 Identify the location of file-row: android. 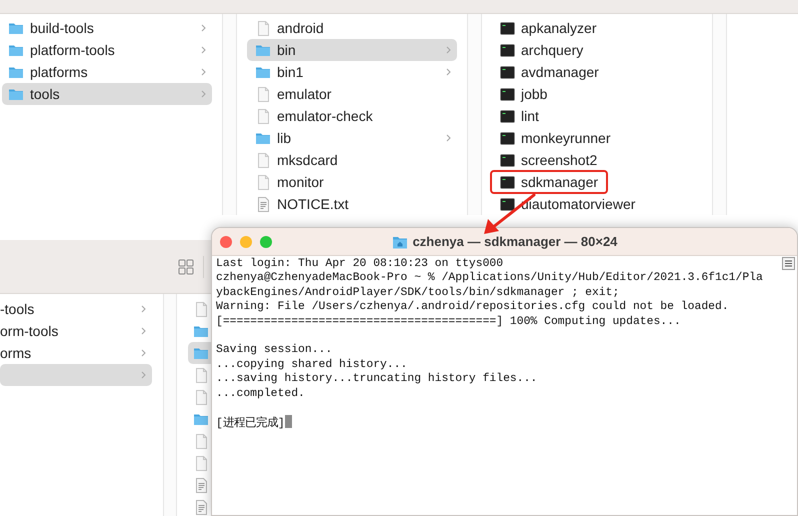
(352, 28).